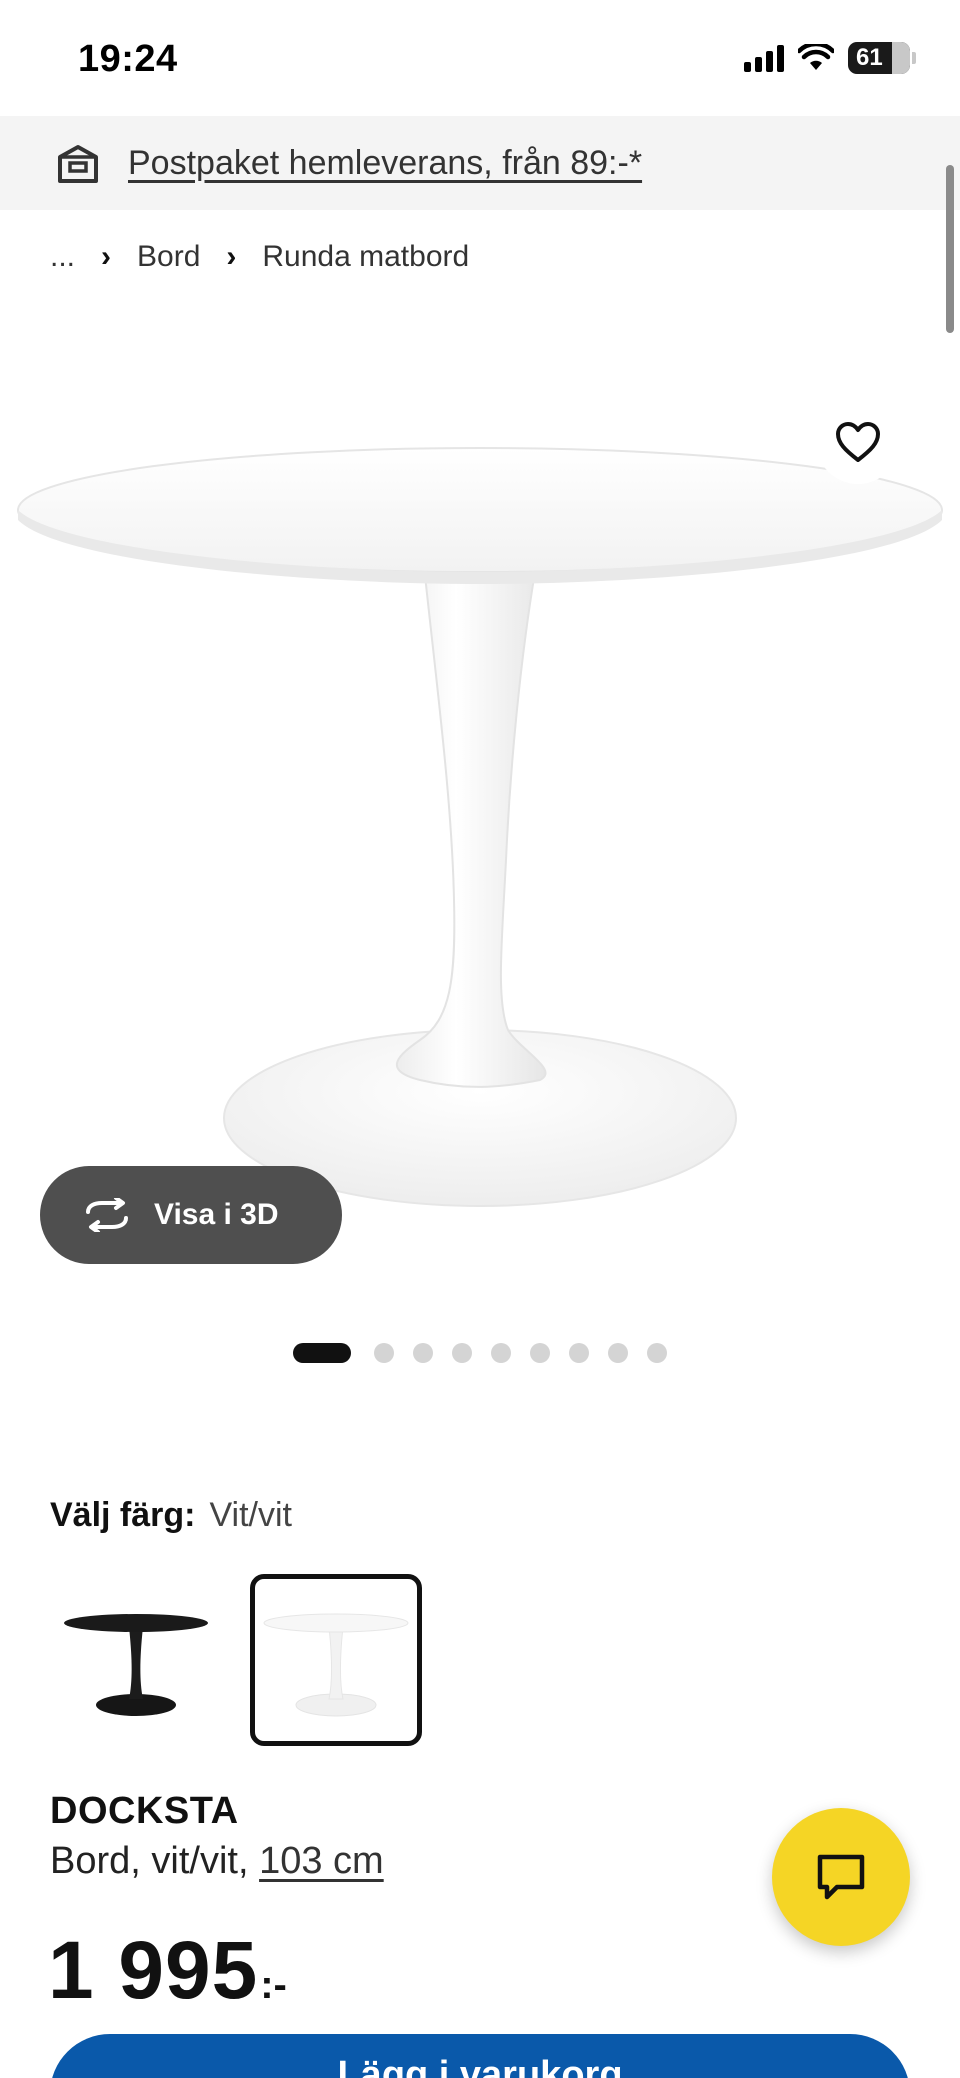  Describe the element at coordinates (153, 1970) in the screenshot. I see `price-amount: 1 995` at that location.